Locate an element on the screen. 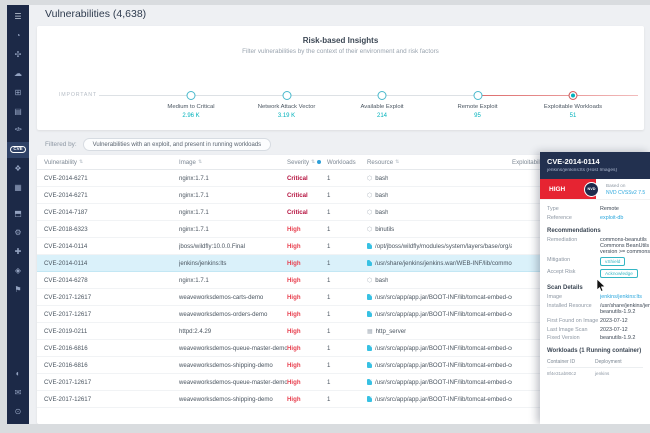 Image resolution: width=650 pixels, height=433 pixels. column-header-image: Image ⇅ is located at coordinates (233, 162).